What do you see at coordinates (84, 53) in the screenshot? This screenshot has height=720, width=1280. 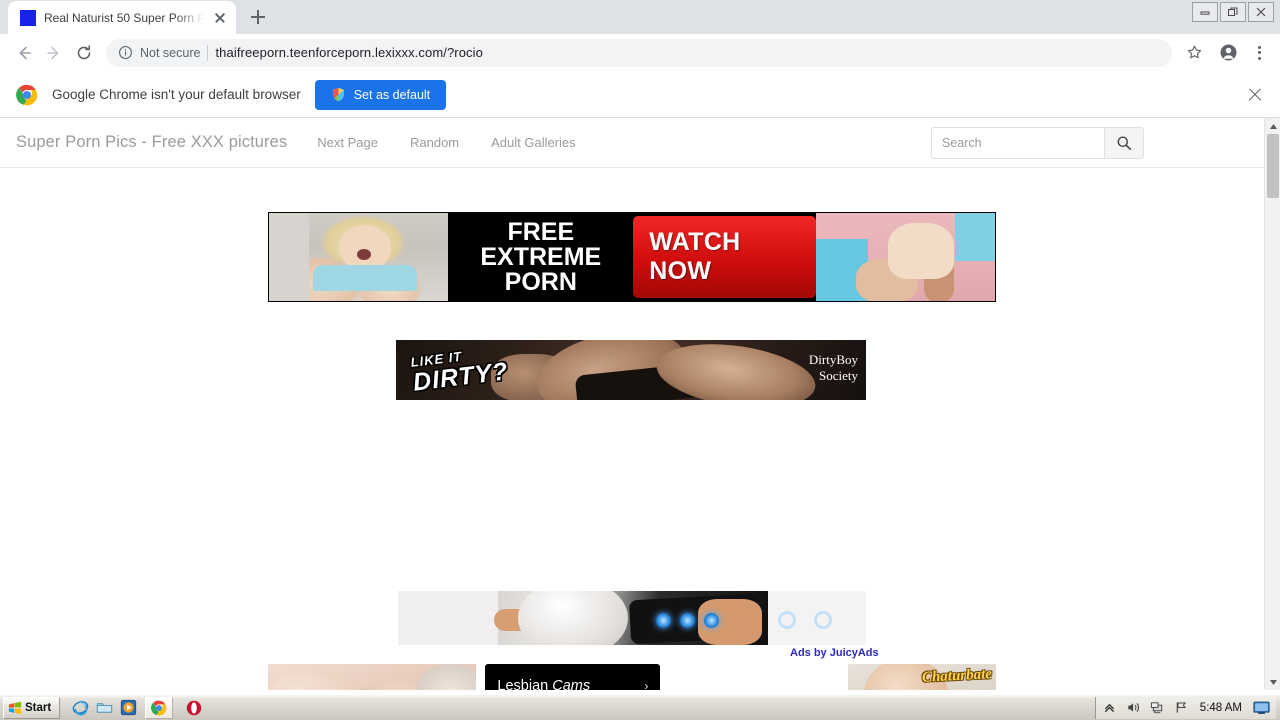 I see `reload-icon` at bounding box center [84, 53].